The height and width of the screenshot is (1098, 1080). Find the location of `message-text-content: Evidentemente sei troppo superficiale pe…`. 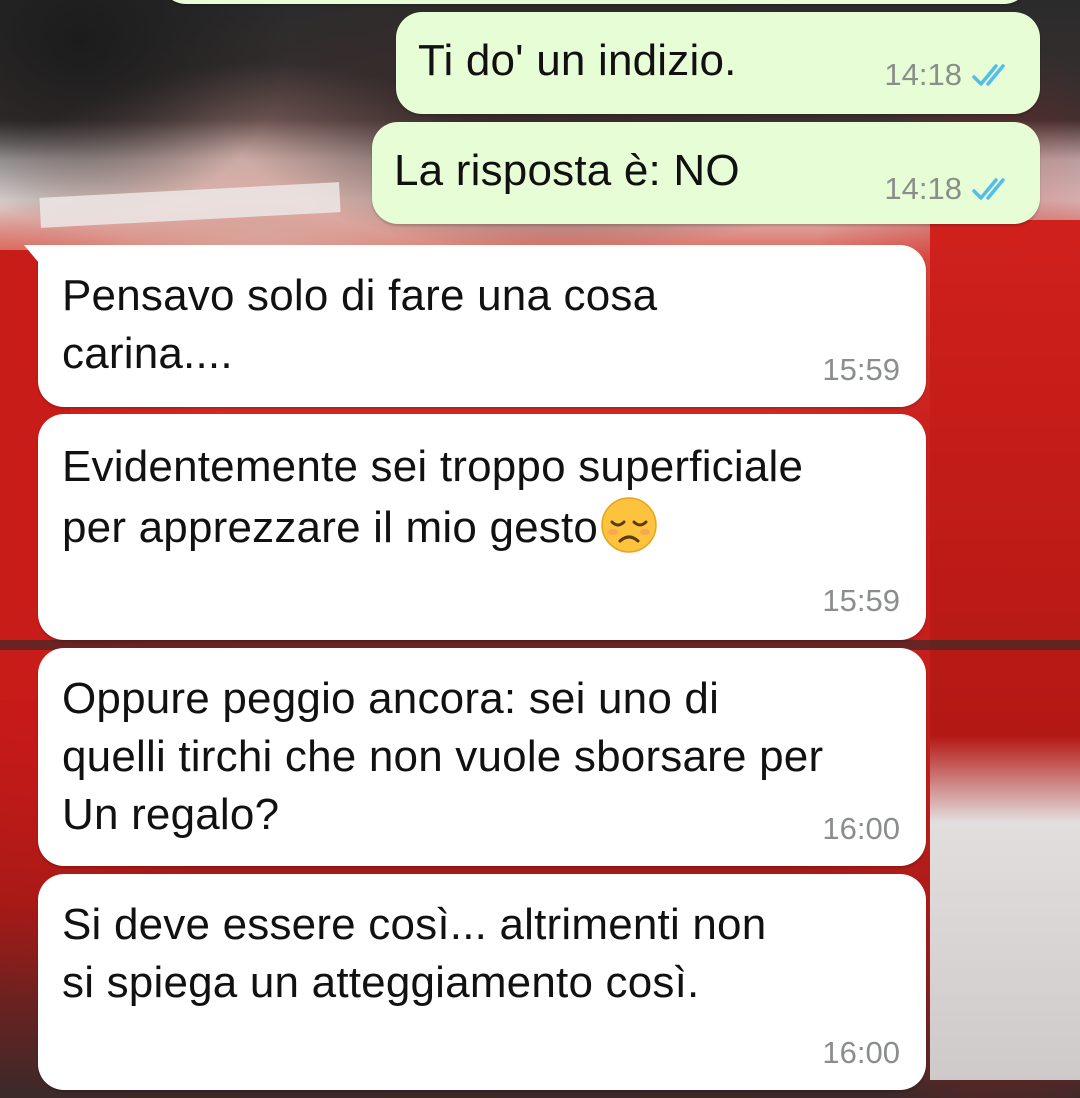

message-text-content: Evidentemente sei troppo superficiale pe… is located at coordinates (433, 497).